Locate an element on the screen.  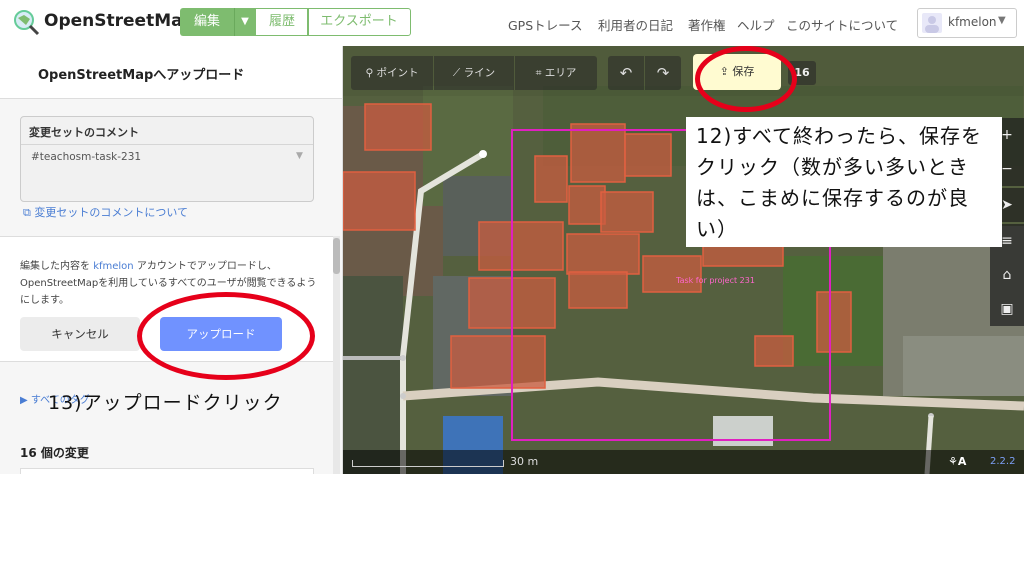
point-icon: ⚲ is located at coordinates (371, 73).